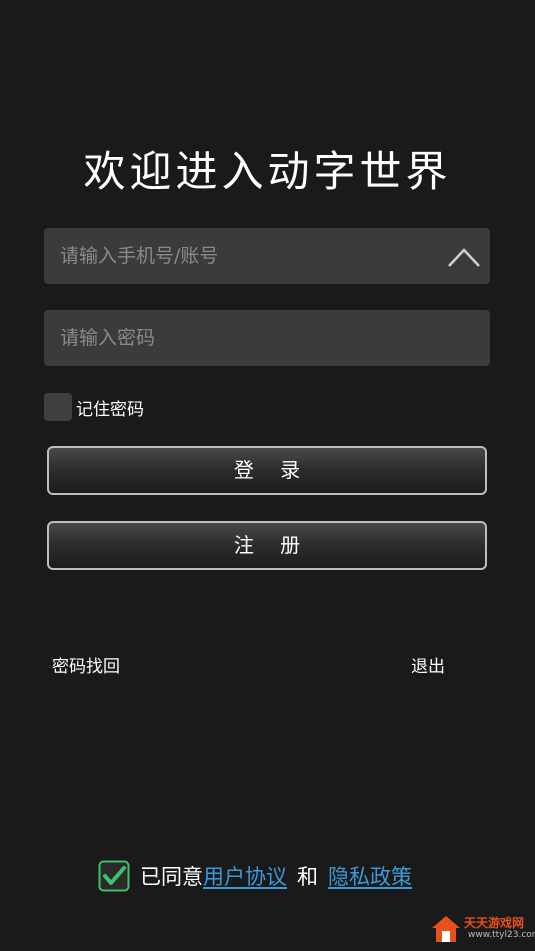  I want to click on watermark: 天天游戏网 www.ttyl23.com, so click(482, 929).